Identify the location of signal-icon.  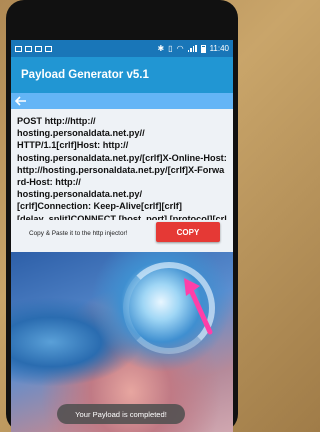
(192, 48).